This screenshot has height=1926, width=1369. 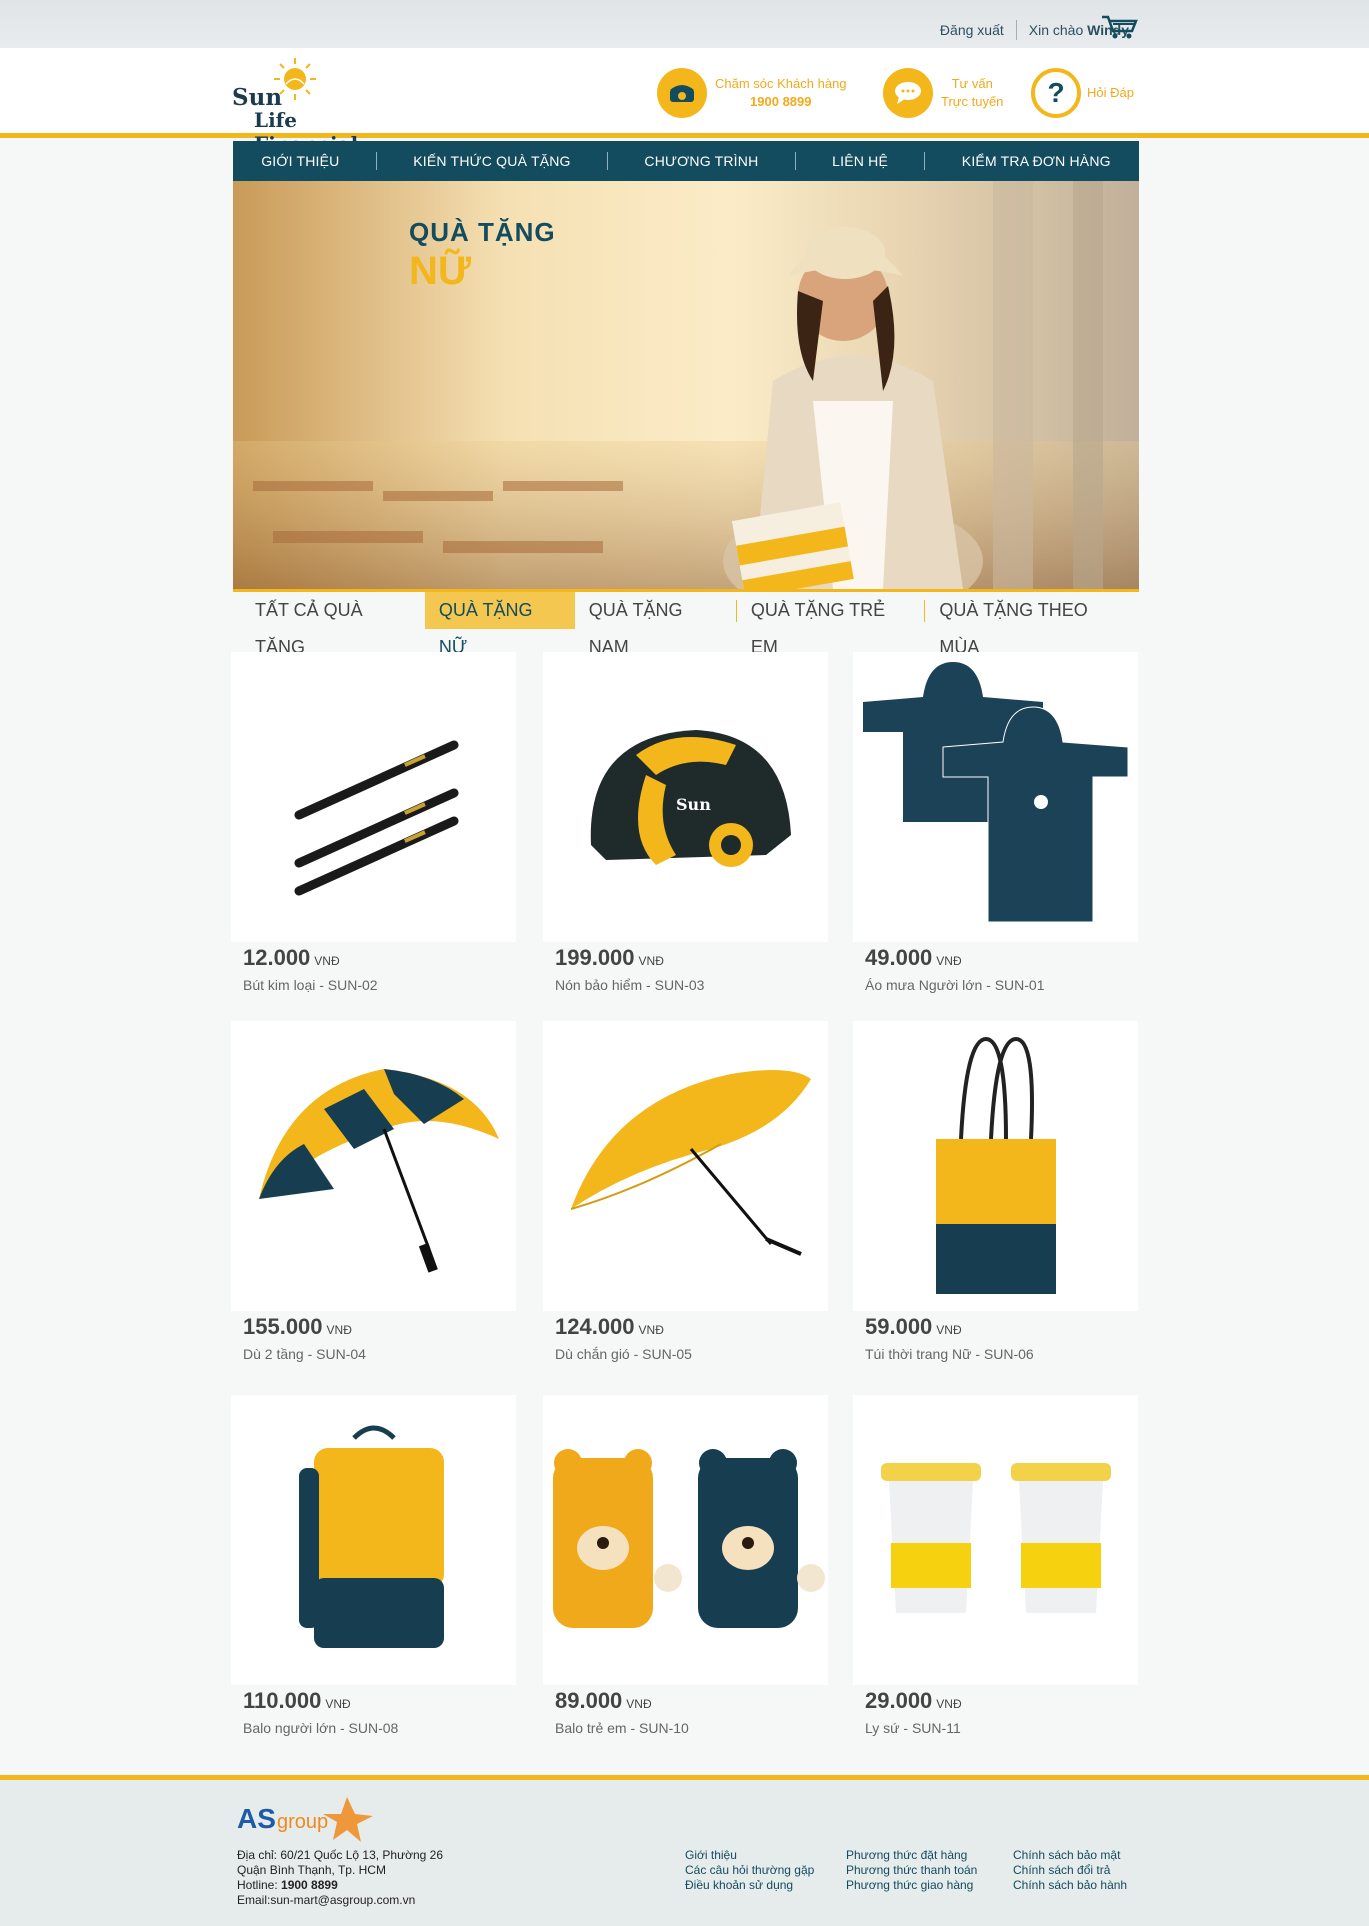 I want to click on product-card: Sun 199.000 VNĐ Nón bảo hiểm - SUN-03, so click(x=685, y=822).